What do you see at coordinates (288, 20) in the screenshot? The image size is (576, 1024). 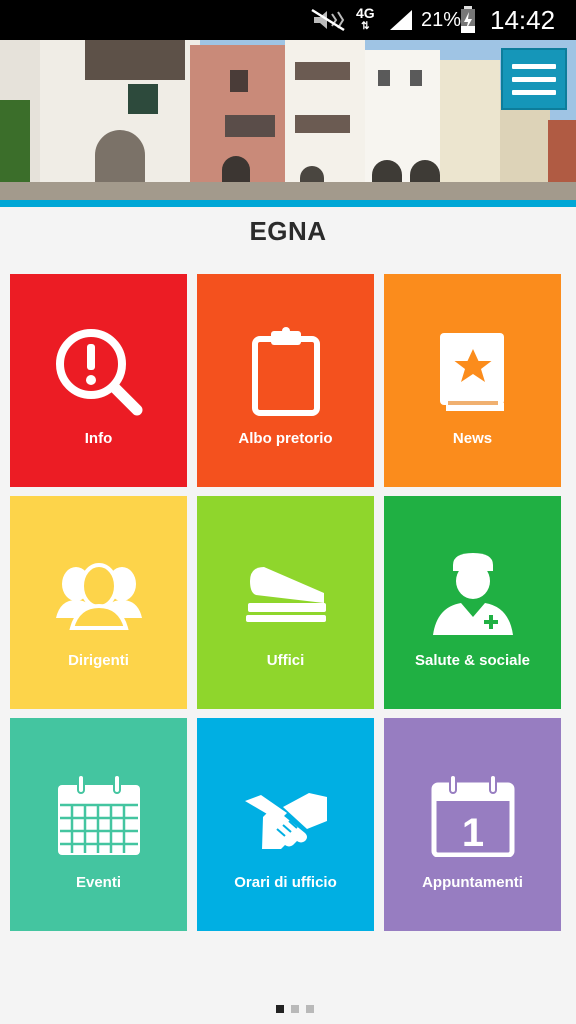 I see `status-bar: 4G ⇅ 21% 14:42` at bounding box center [288, 20].